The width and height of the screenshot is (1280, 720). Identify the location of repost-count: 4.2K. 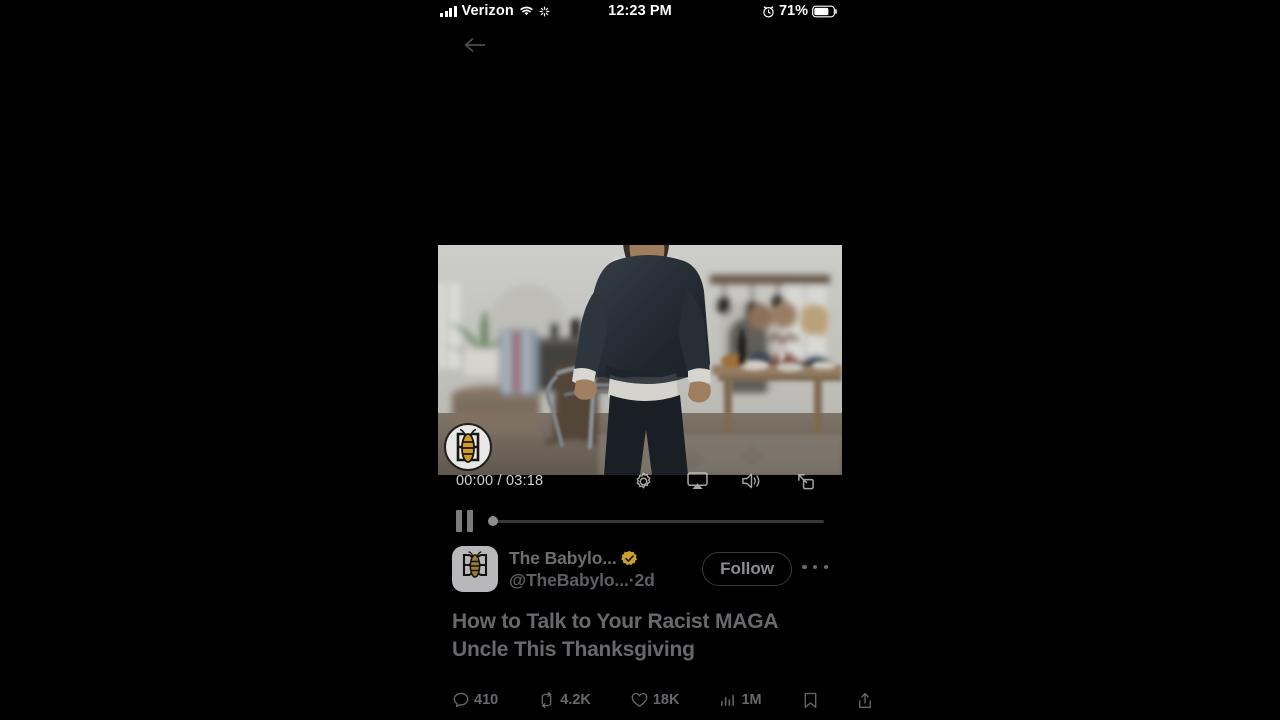
(575, 700).